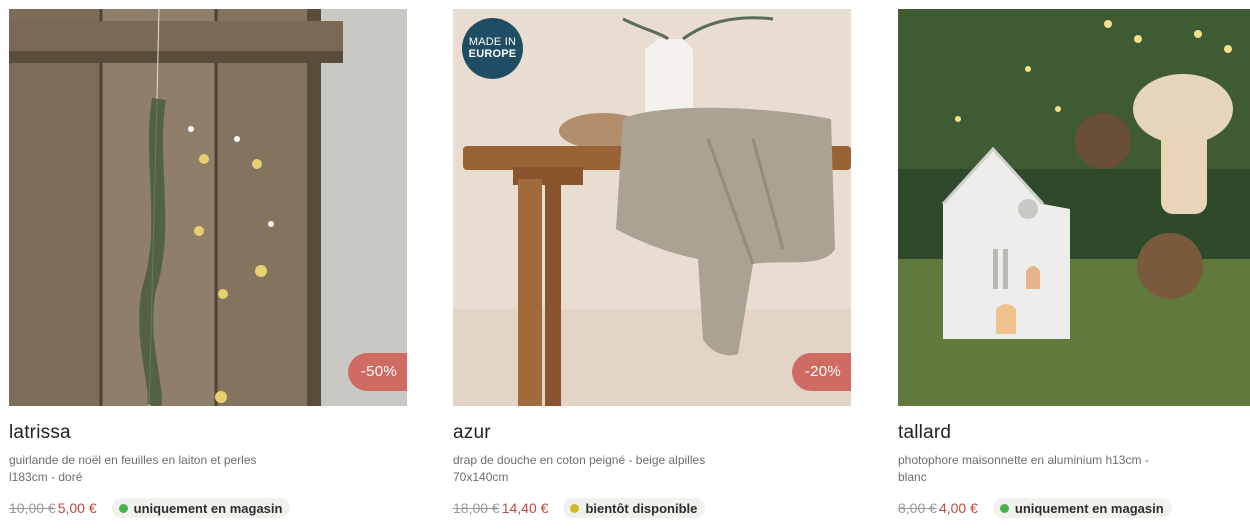 This screenshot has width=1250, height=531. I want to click on made-in-europe-badge: MADE IN EUROPE, so click(492, 48).